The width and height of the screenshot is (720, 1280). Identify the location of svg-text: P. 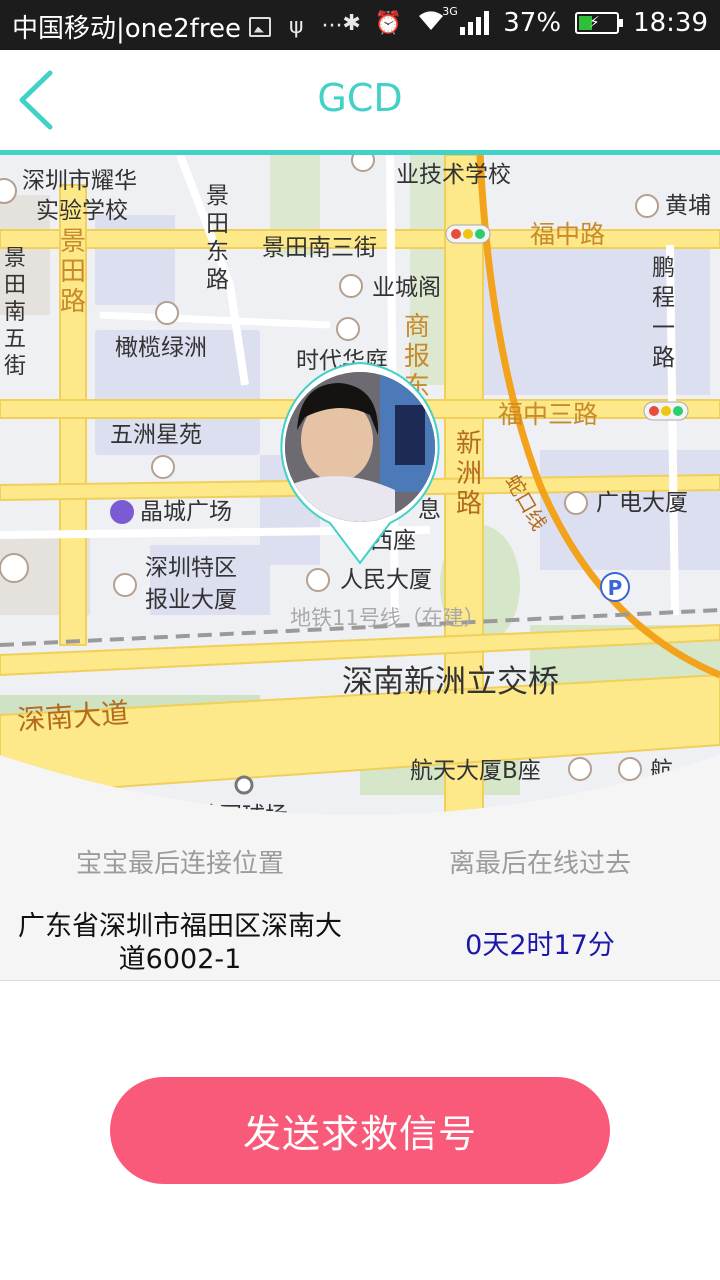
(615, 588).